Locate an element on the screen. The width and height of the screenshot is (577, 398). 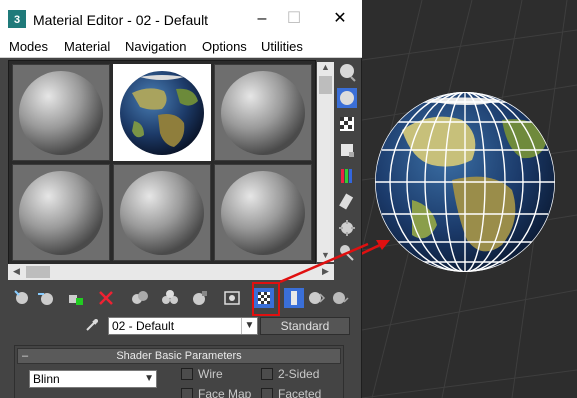
face-map-label: Face Map is located at coordinates (225, 392).